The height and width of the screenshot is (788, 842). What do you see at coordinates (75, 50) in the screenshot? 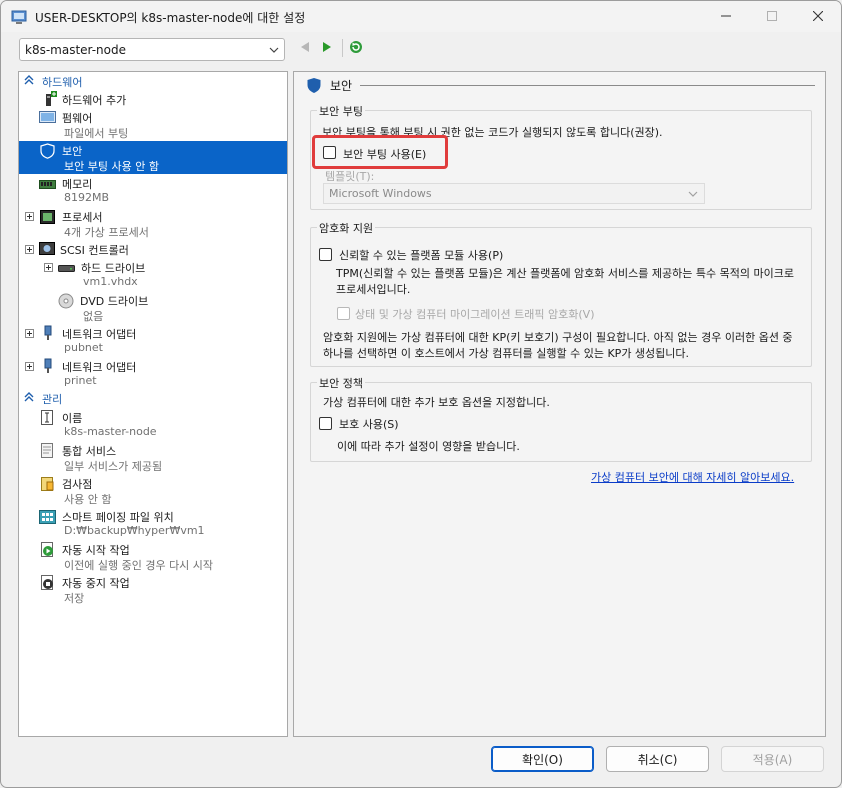
I see `vm-selector-value: k8s-master-node` at bounding box center [75, 50].